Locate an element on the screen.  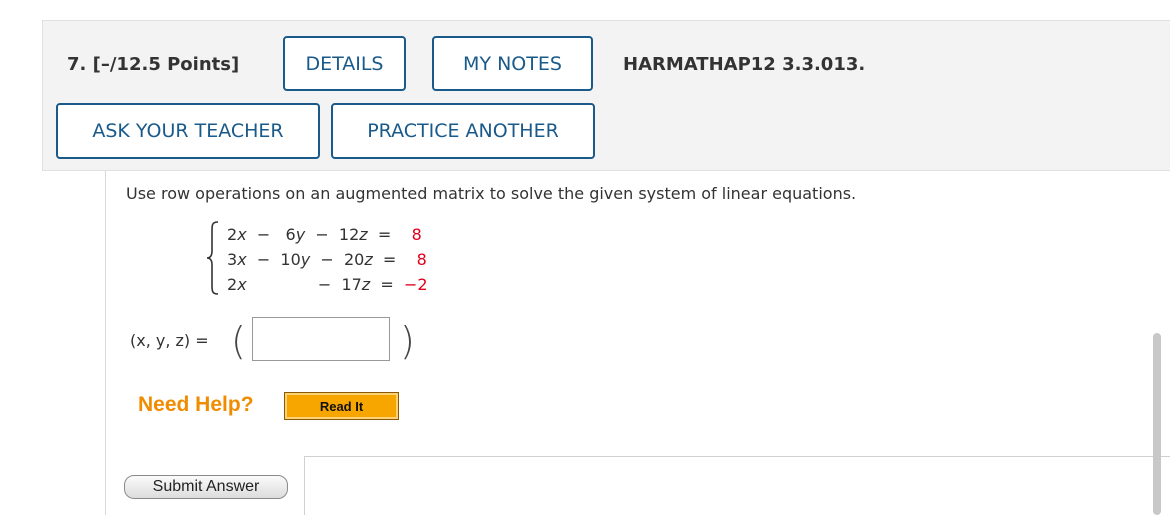
answer-input is located at coordinates (321, 339).